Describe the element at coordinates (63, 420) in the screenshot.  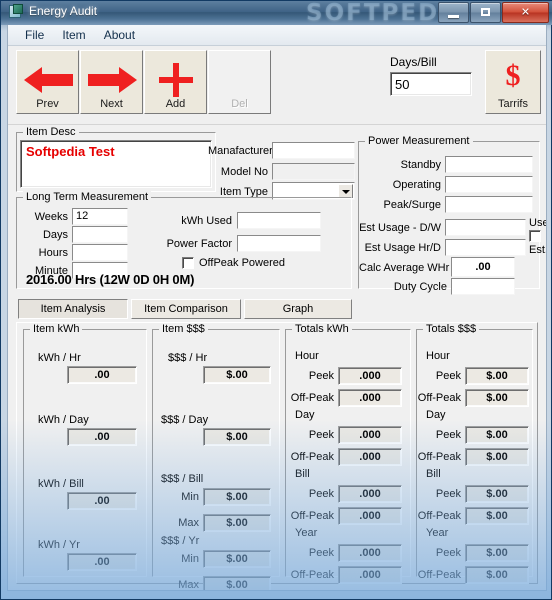
I see `kwh-day-label: kWh / Day` at that location.